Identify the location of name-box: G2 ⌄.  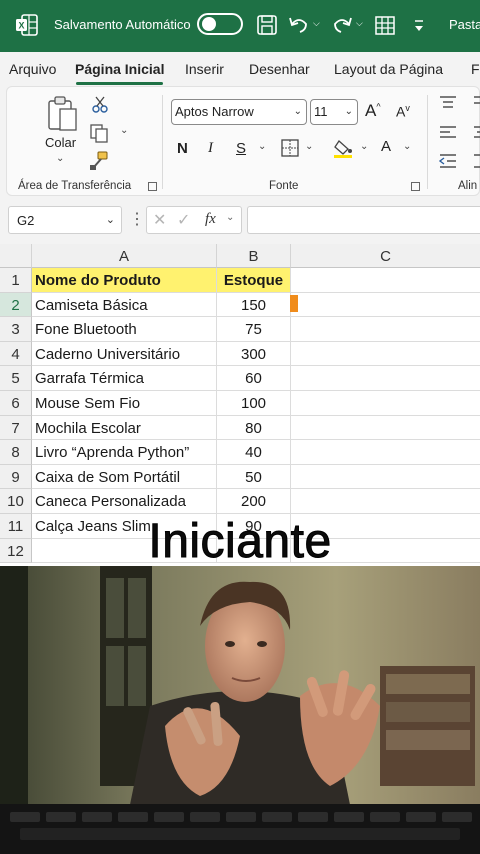
(65, 220).